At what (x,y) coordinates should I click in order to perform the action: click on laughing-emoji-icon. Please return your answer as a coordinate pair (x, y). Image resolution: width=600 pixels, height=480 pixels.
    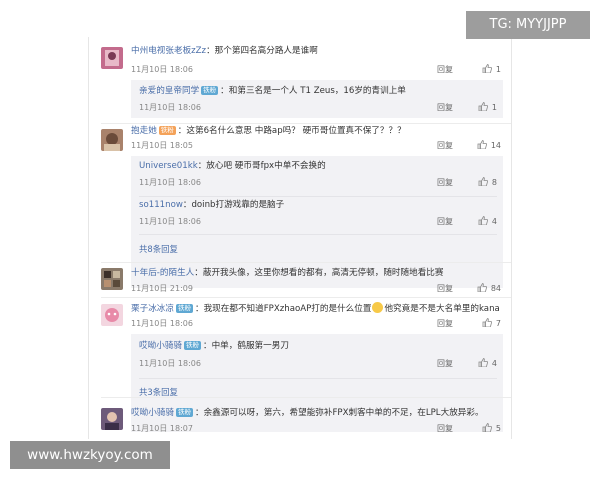
    Looking at the image, I should click on (378, 307).